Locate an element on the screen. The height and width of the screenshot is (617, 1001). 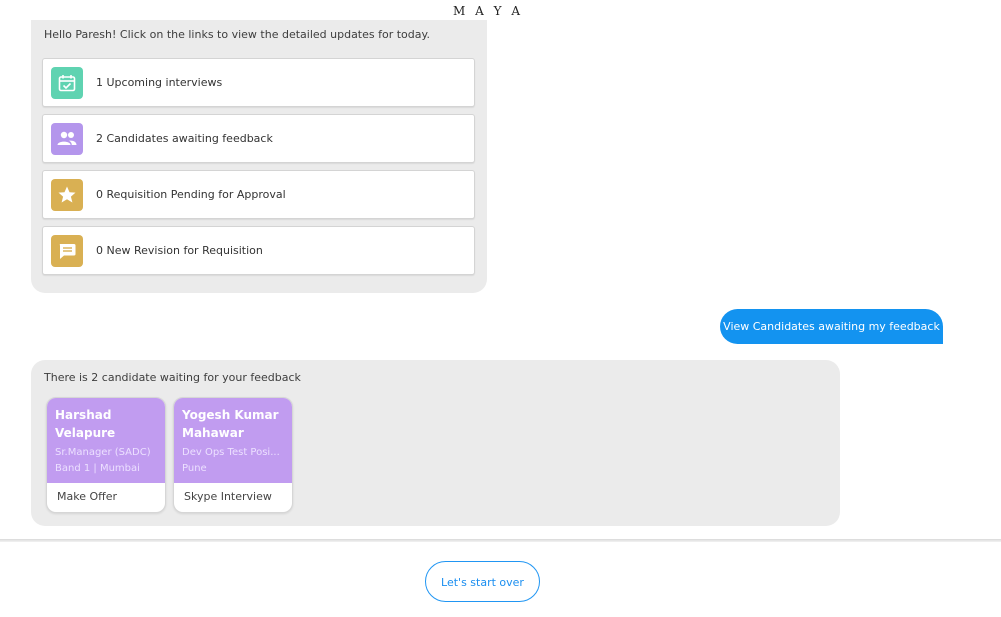
upcoming-interviews-label: 1 Upcoming interviews is located at coordinates (159, 82).